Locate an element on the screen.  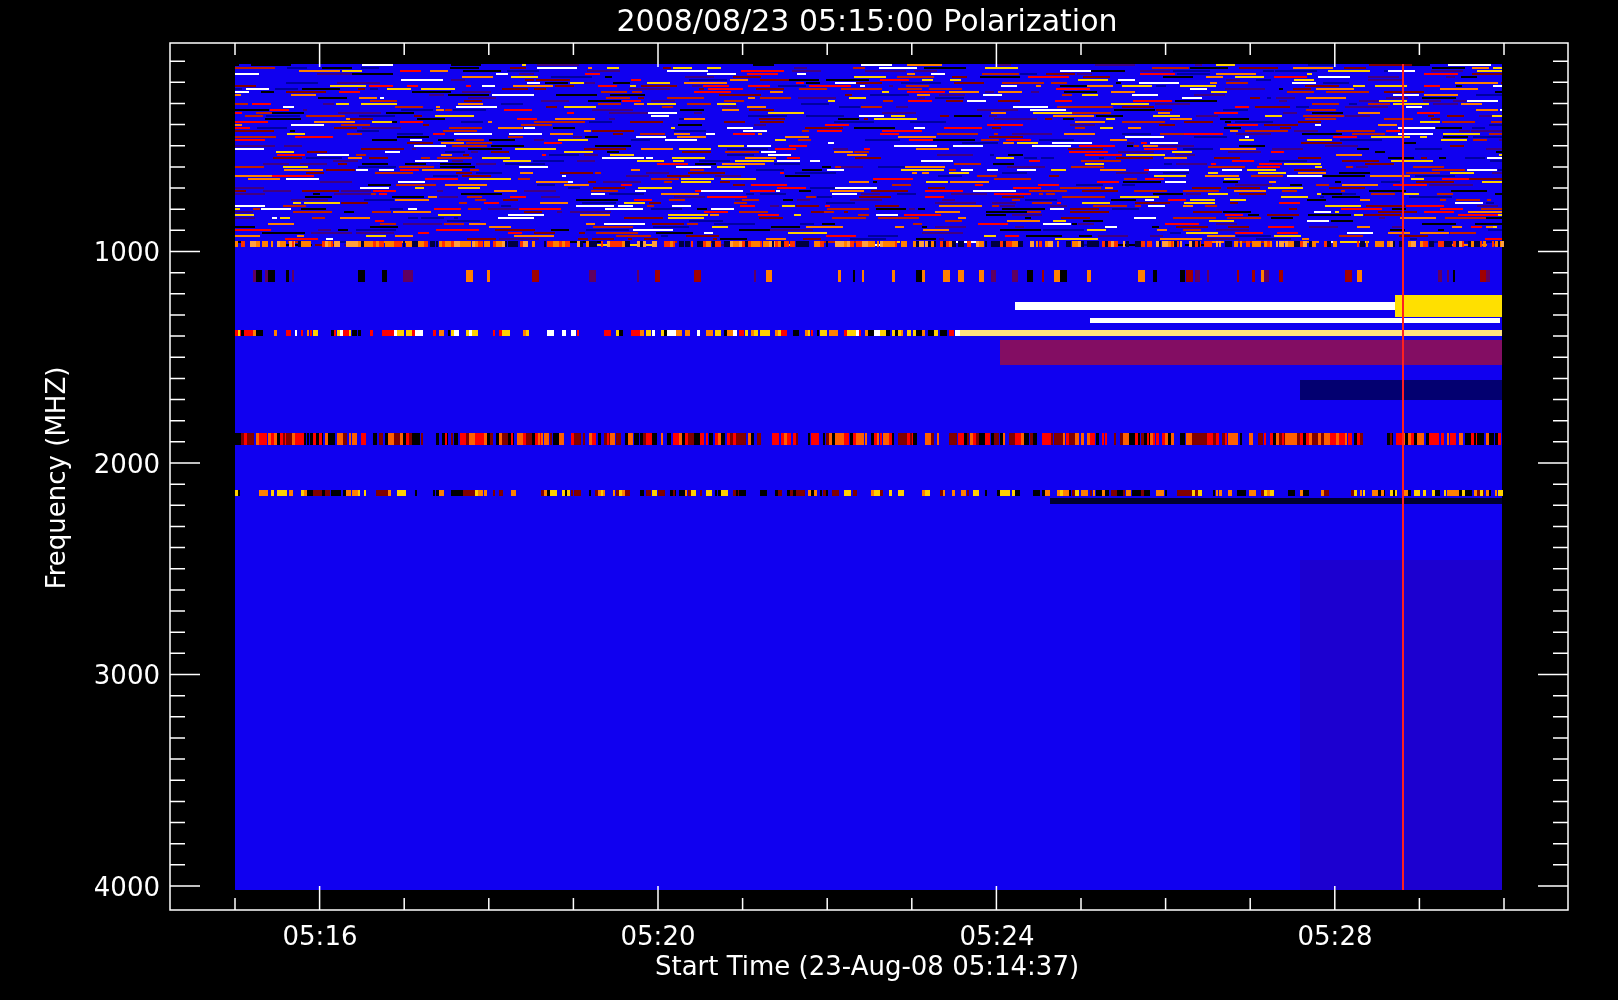
x-tick-label: 05:24 is located at coordinates (997, 936).